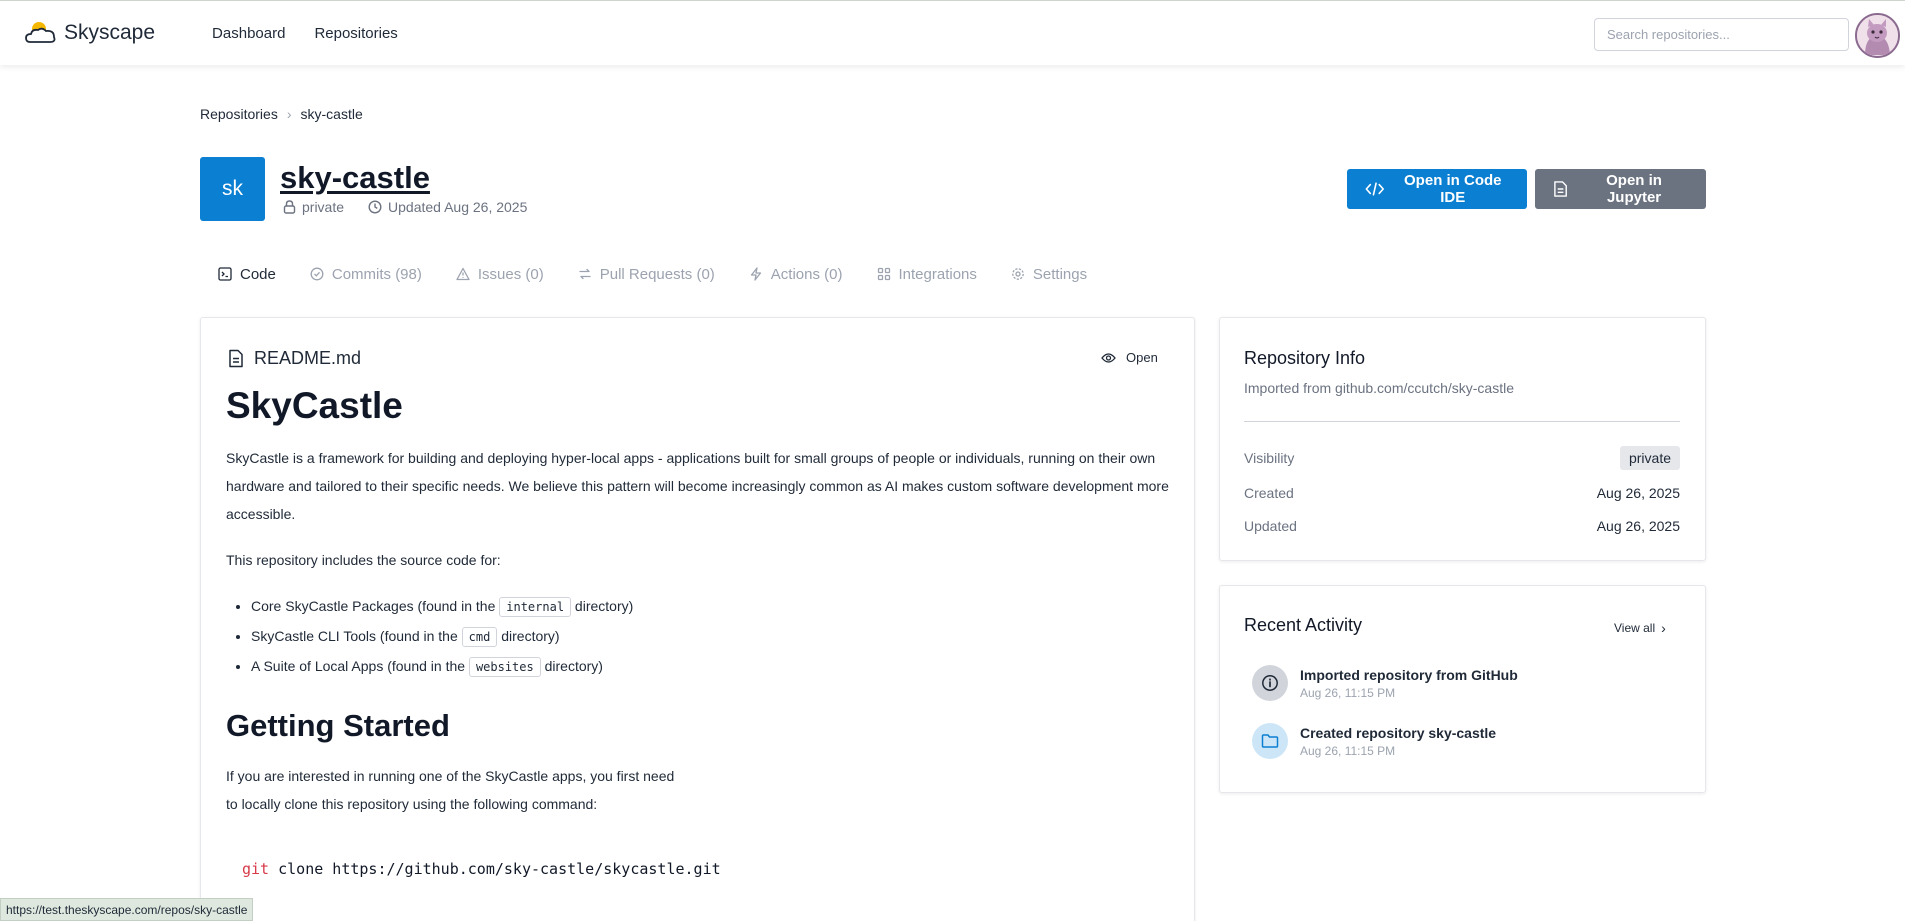  What do you see at coordinates (289, 207) in the screenshot?
I see `lock-icon` at bounding box center [289, 207].